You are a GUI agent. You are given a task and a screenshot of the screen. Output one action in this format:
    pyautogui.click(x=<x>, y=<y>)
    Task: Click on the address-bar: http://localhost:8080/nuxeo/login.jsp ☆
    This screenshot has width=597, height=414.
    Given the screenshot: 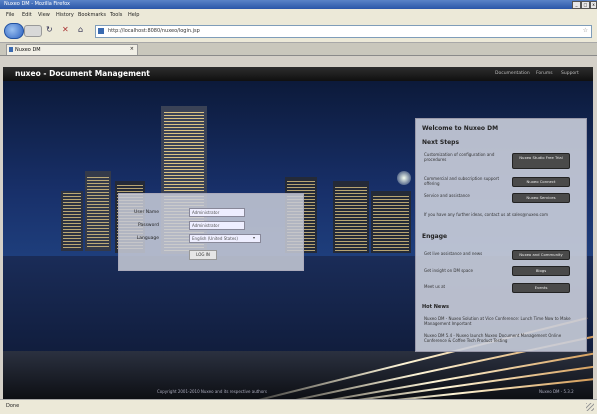 What is the action you would take?
    pyautogui.click(x=343, y=31)
    